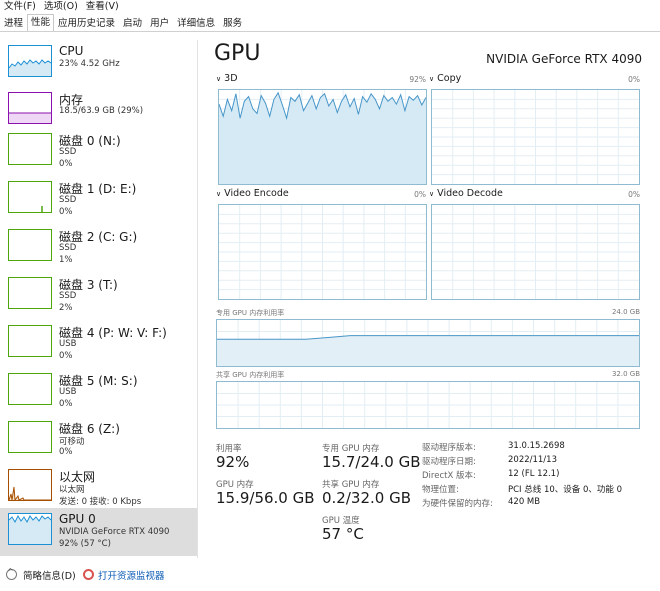 Image resolution: width=660 pixels, height=591 pixels. I want to click on utilization-value: 92%, so click(233, 462).